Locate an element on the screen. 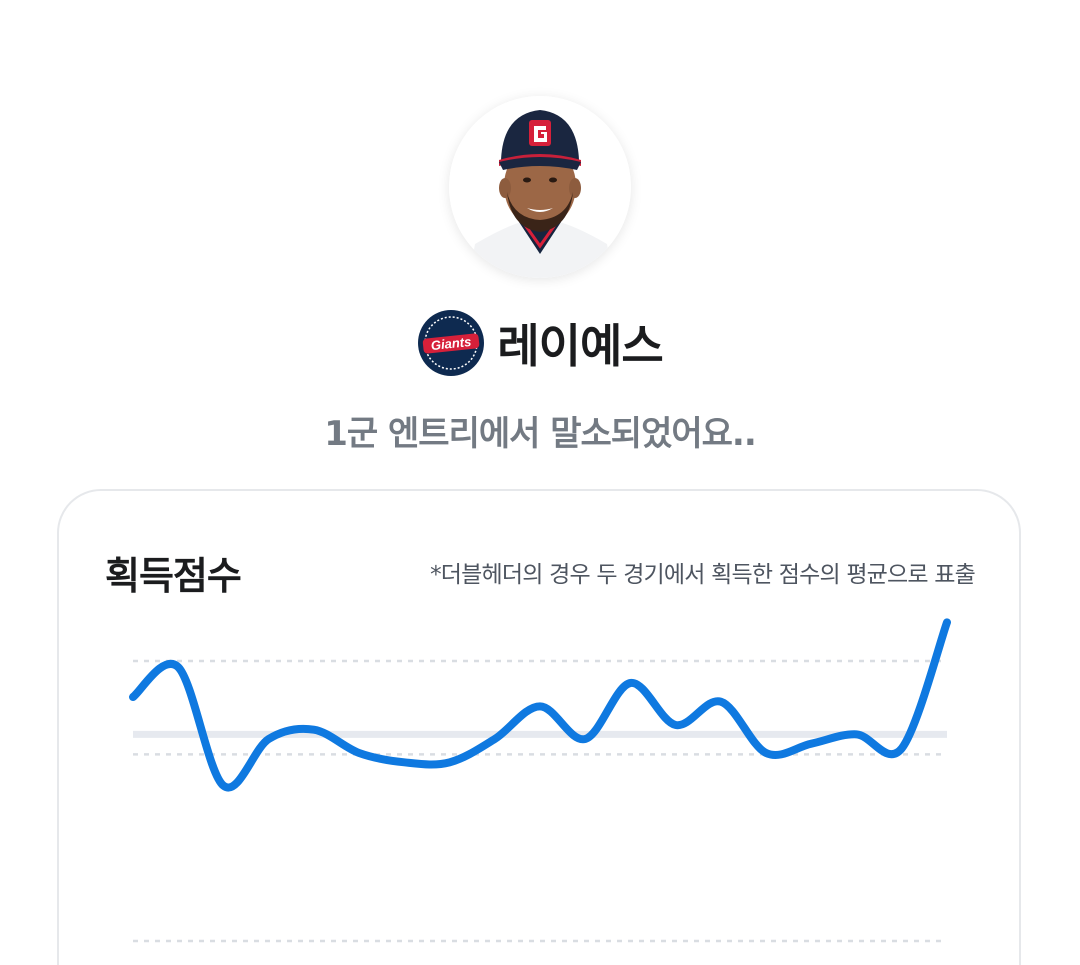 The width and height of the screenshot is (1080, 965). player-name-row: Giants 레이예스 is located at coordinates (540, 343).